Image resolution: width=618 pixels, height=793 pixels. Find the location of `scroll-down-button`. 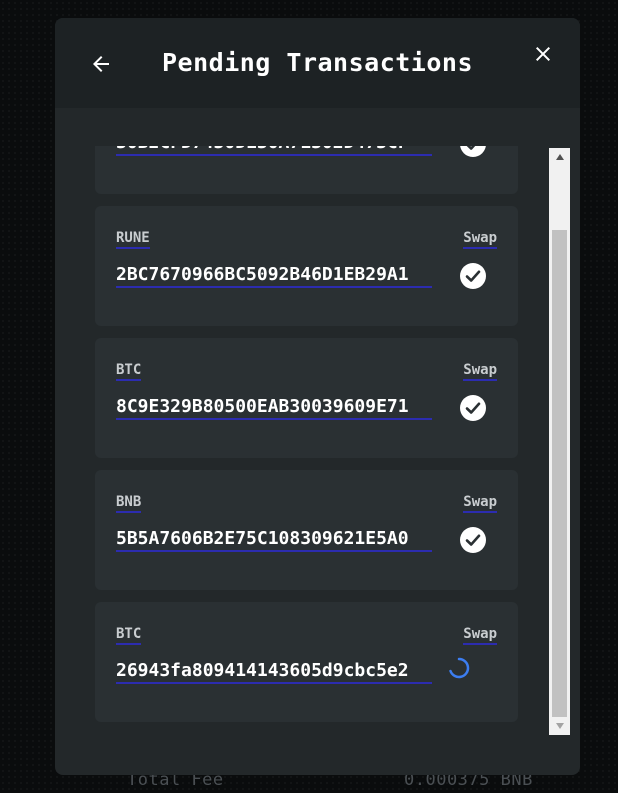

scroll-down-button is located at coordinates (559, 726).